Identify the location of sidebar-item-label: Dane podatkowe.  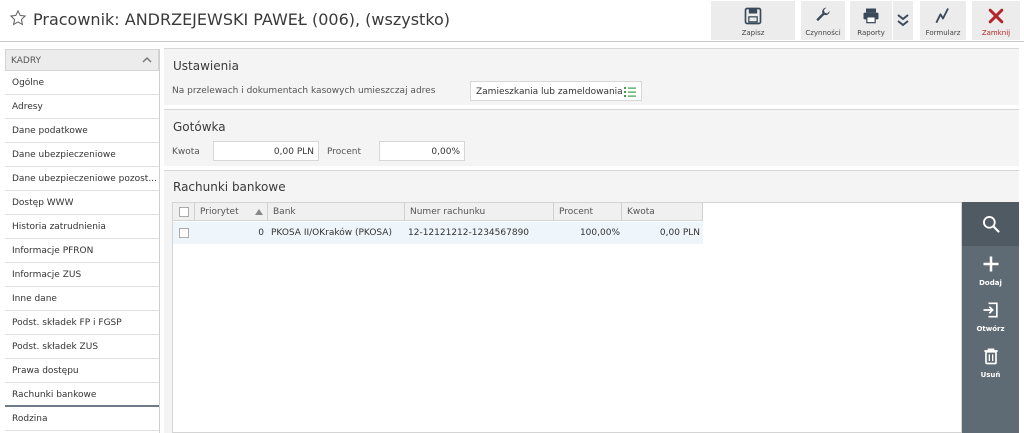
(50, 131).